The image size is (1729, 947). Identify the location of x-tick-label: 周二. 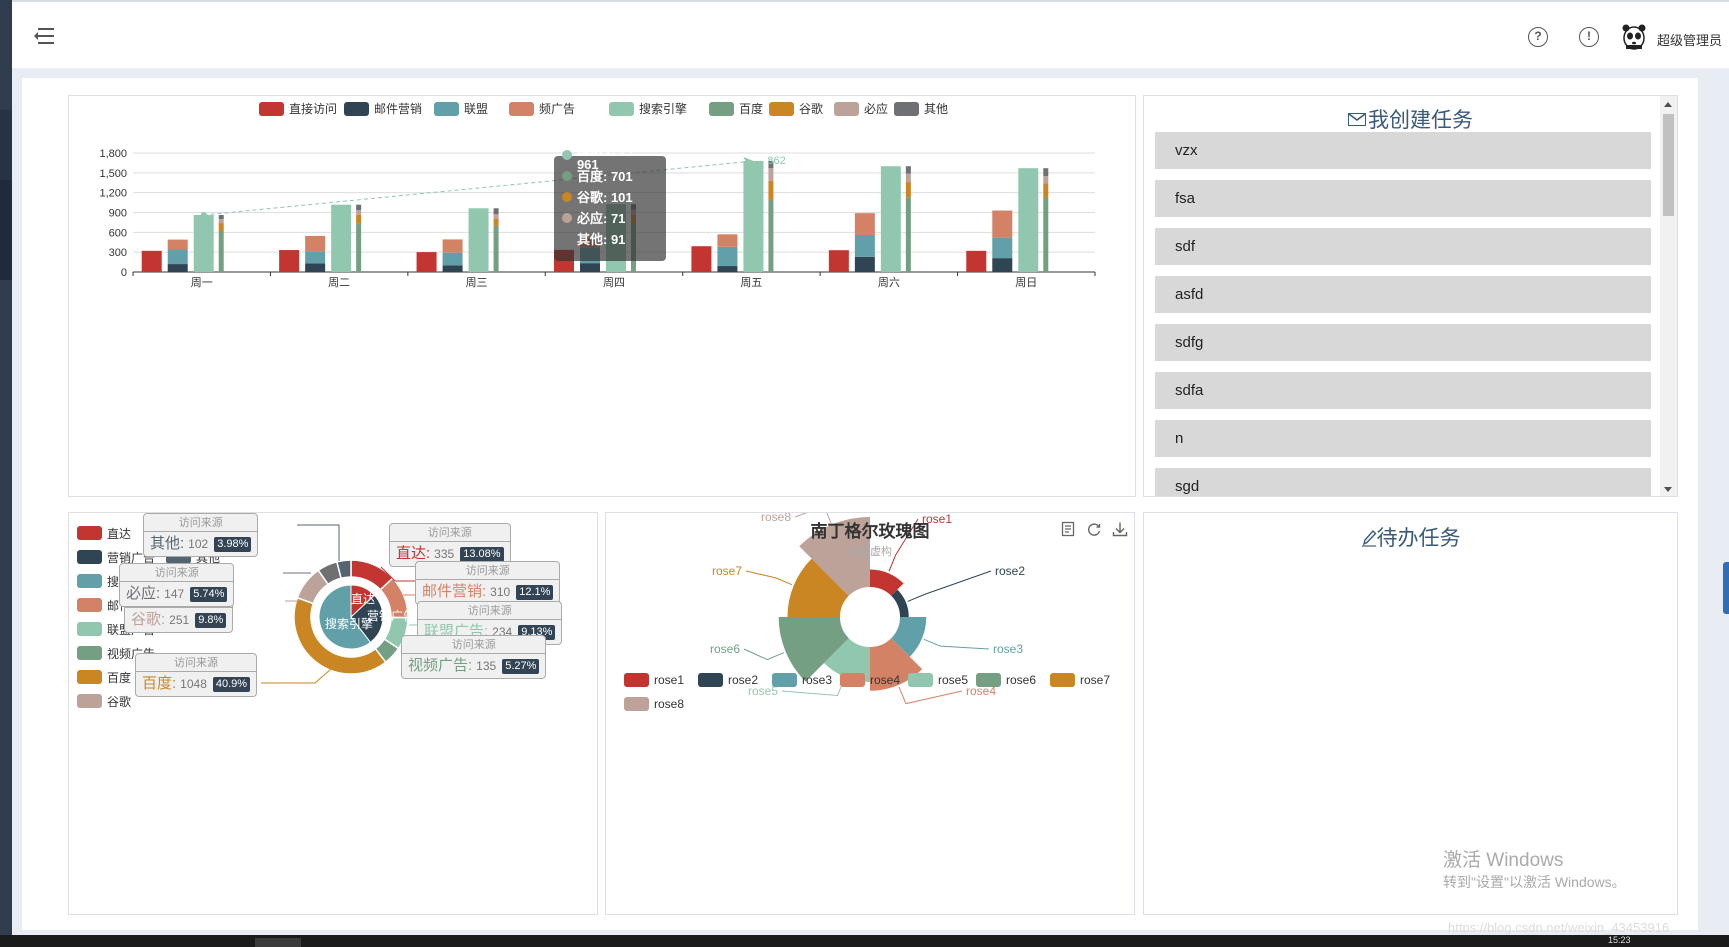
(339, 282).